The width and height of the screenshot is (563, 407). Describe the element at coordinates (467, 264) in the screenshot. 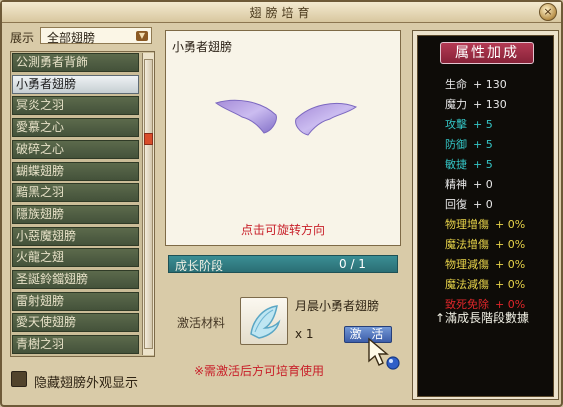

I see `attribute-name: 物理減傷` at that location.